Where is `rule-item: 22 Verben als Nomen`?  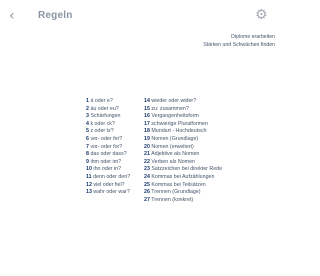 rule-item: 22 Verben als Nomen is located at coordinates (183, 163).